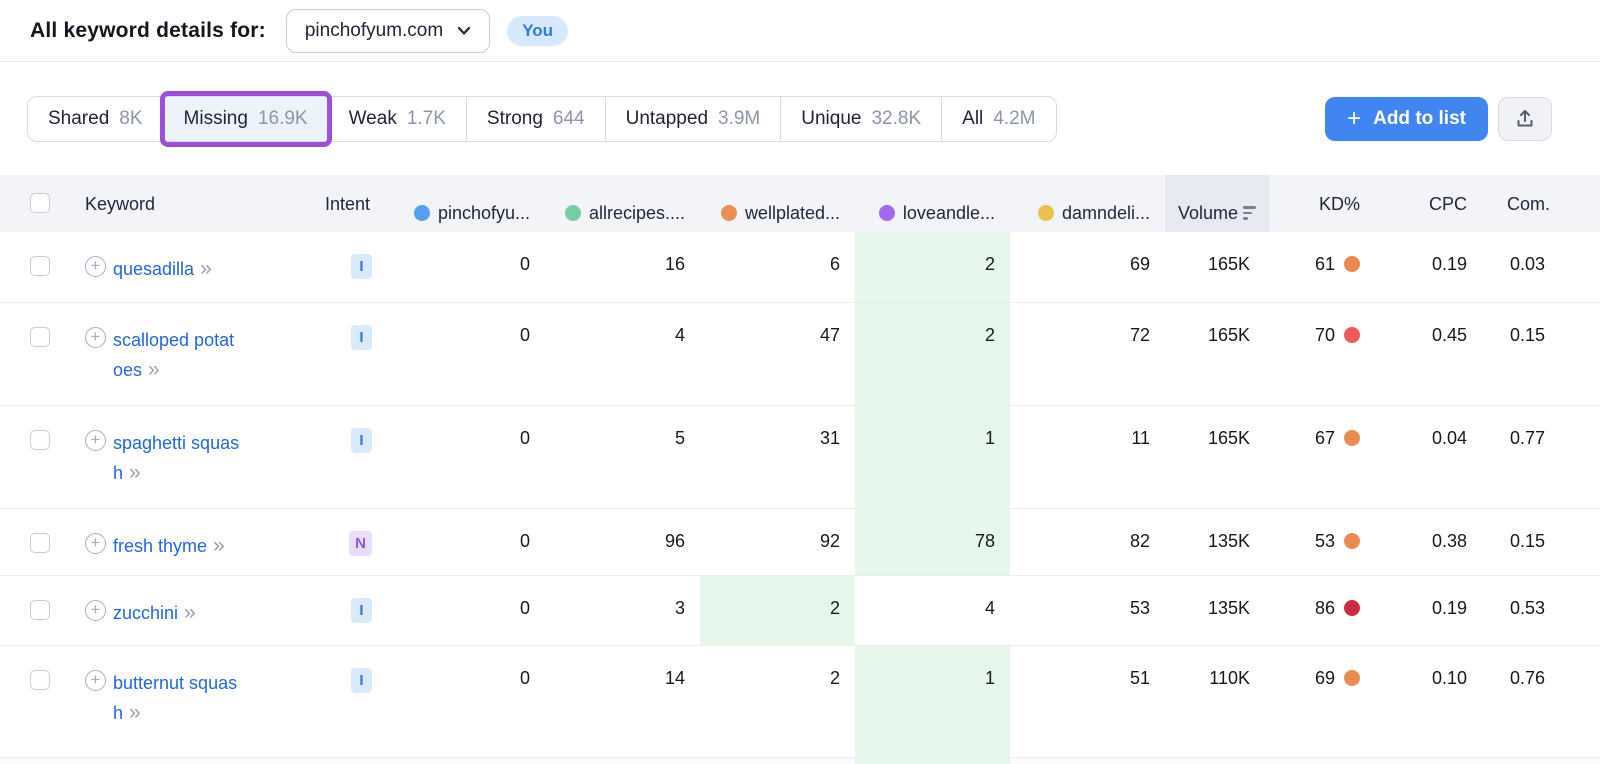  I want to click on cpc-value: 0.45, so click(1449, 335).